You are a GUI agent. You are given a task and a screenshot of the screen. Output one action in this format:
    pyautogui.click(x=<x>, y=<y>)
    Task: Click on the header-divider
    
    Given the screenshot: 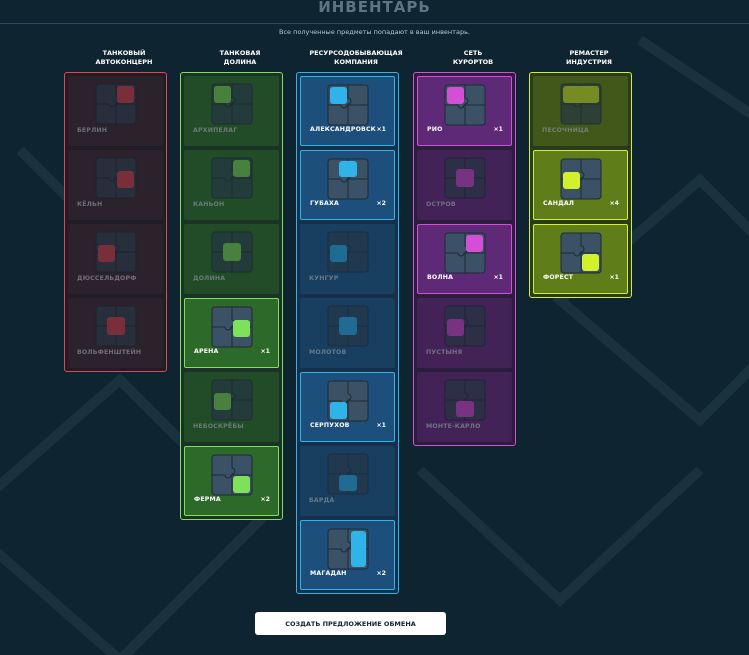 What is the action you would take?
    pyautogui.click(x=374, y=23)
    